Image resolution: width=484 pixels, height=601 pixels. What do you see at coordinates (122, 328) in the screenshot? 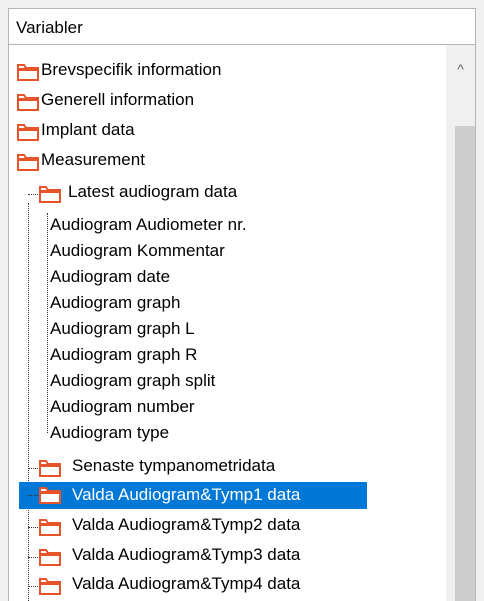
I see `tree-leaf-label: Audiogram graph L` at bounding box center [122, 328].